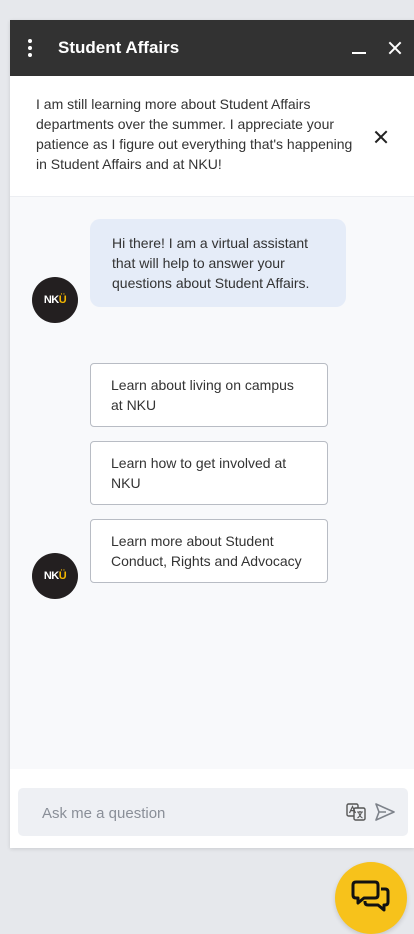  I want to click on dismiss-notice-icon, so click(381, 137).